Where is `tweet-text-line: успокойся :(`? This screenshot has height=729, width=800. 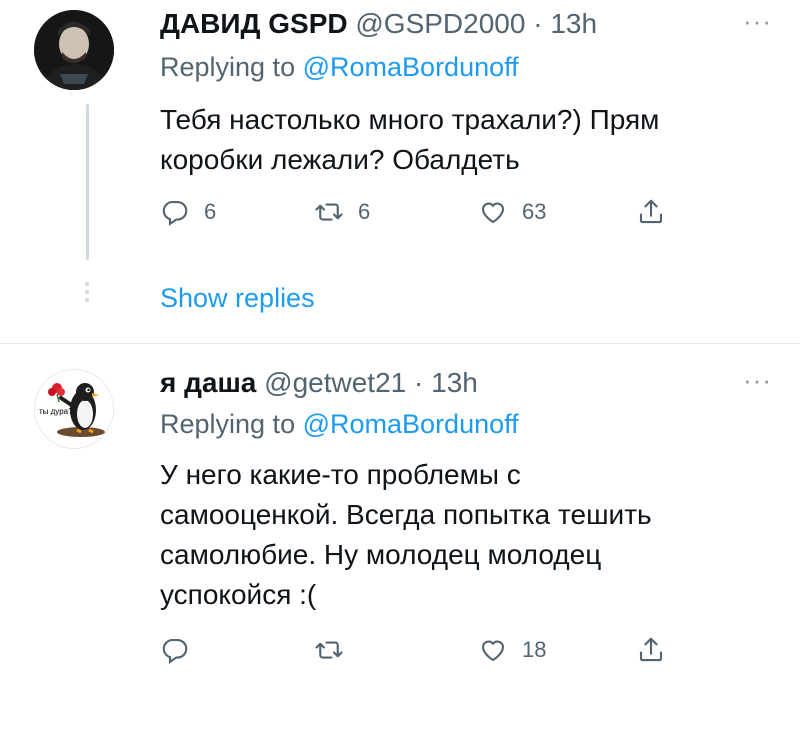 tweet-text-line: успокойся :( is located at coordinates (238, 594).